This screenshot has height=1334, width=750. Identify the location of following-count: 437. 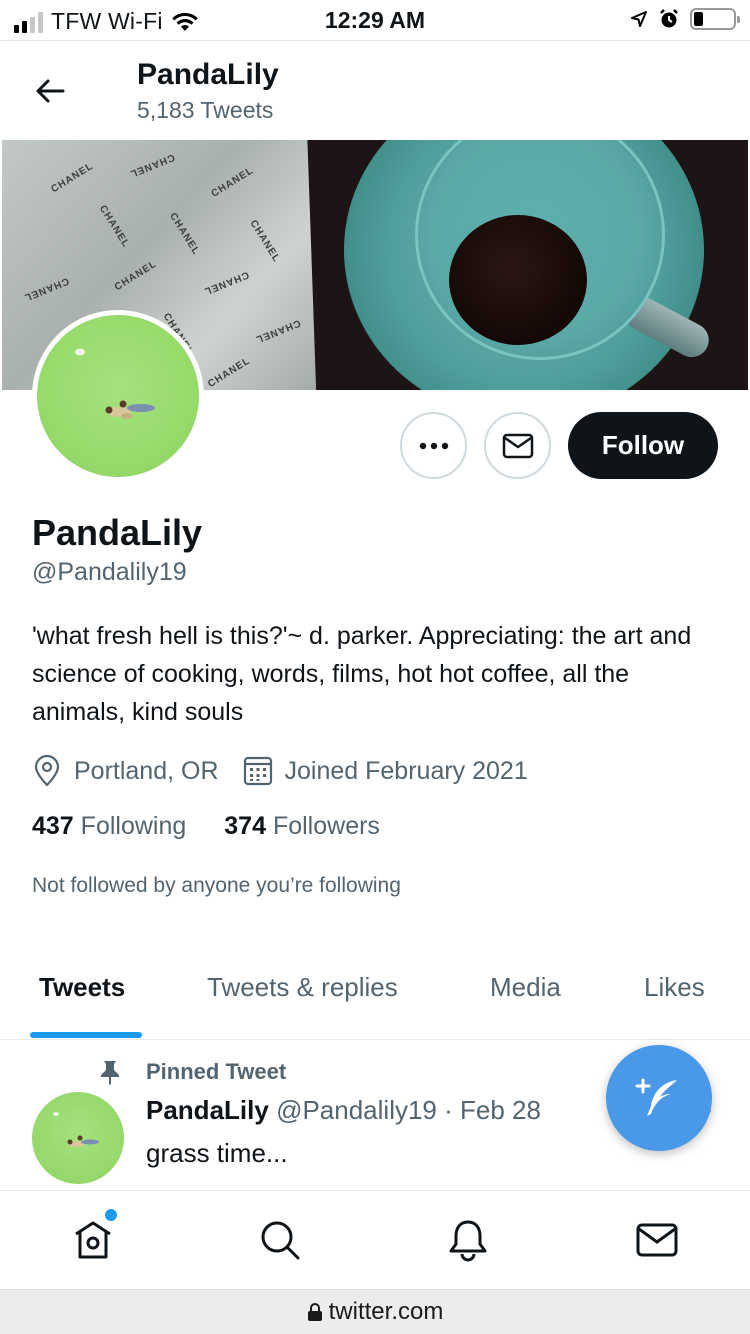
(53, 826).